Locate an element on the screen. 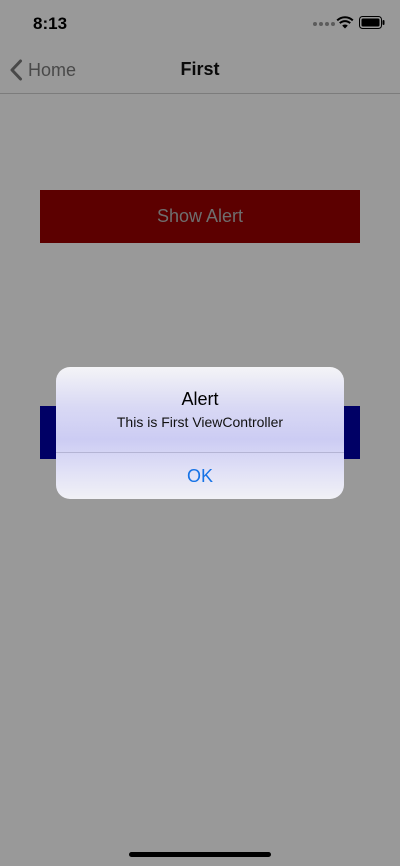 Image resolution: width=400 pixels, height=866 pixels. alert-title: Alert is located at coordinates (200, 399).